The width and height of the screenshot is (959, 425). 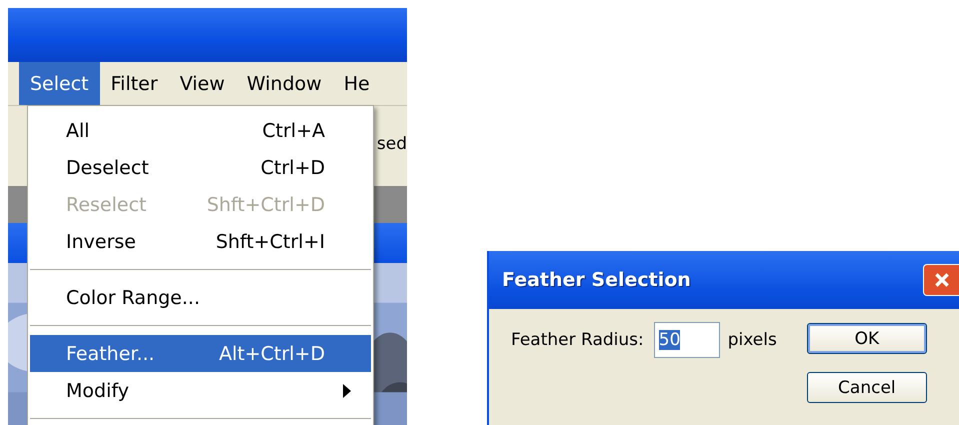 What do you see at coordinates (596, 280) in the screenshot?
I see `dialog-title: Feather Selection` at bounding box center [596, 280].